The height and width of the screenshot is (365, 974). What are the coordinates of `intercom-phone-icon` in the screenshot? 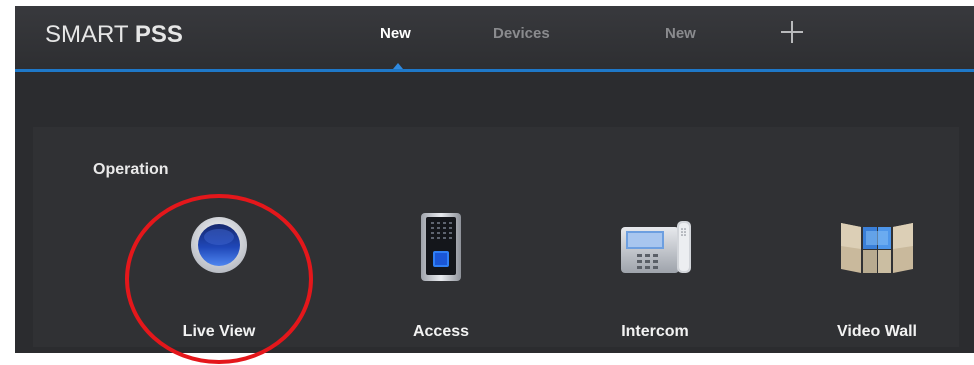 It's located at (656, 247).